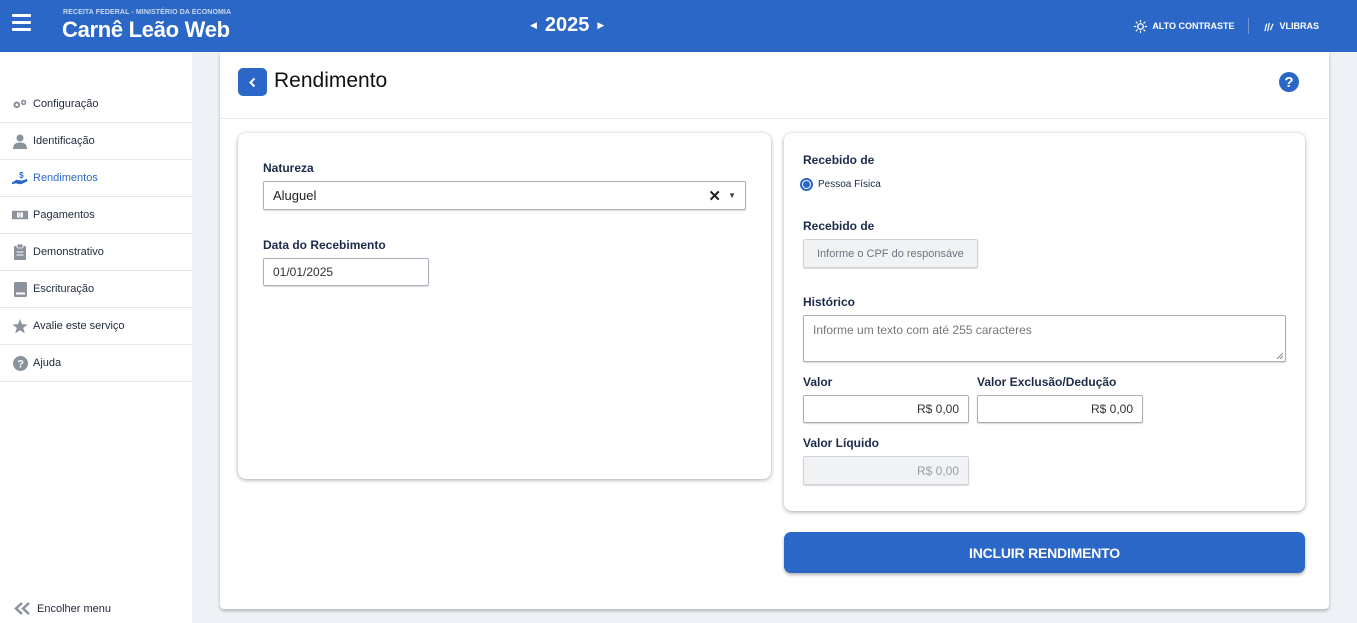 Image resolution: width=1357 pixels, height=623 pixels. Describe the element at coordinates (295, 195) in the screenshot. I see `natureza-value: Aluguel` at that location.